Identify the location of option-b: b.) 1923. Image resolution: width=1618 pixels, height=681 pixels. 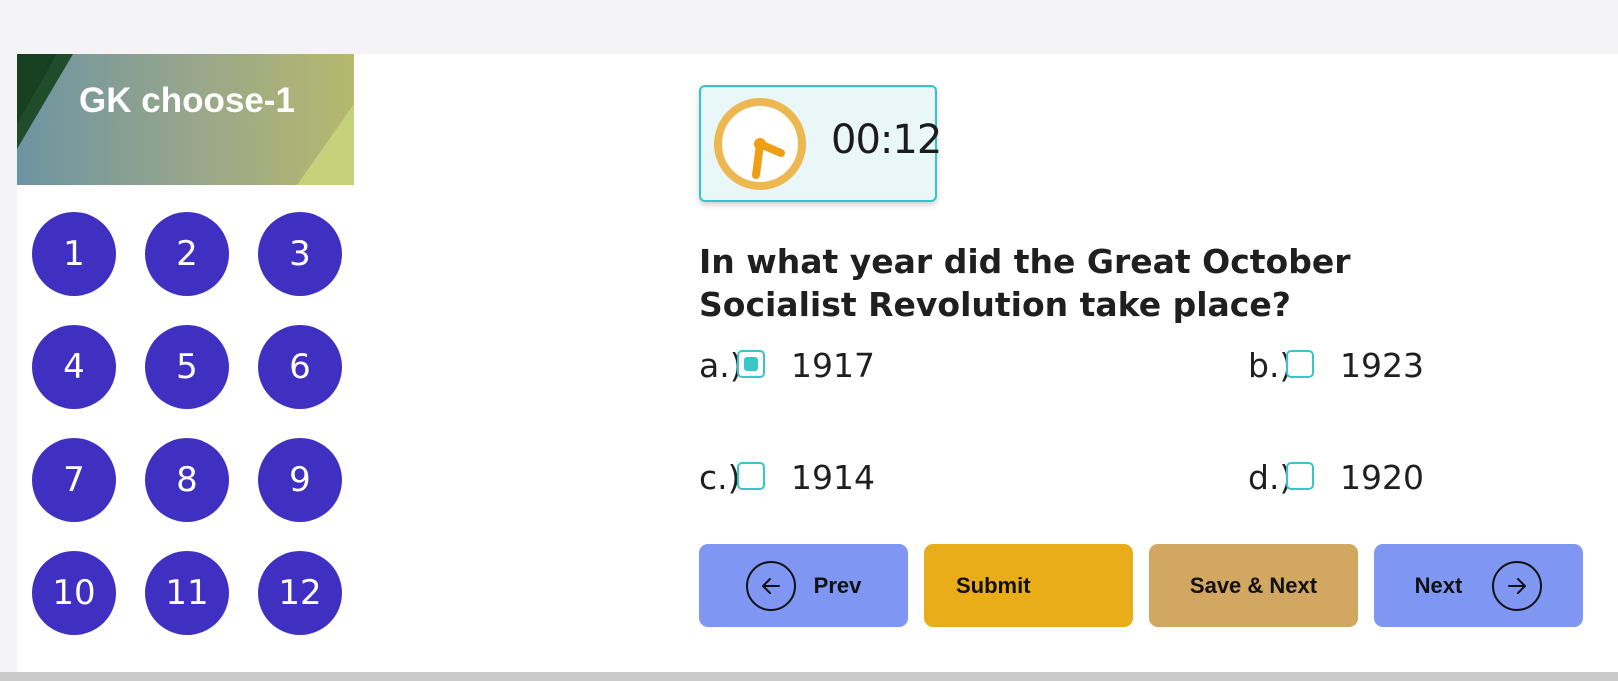
(1336, 365).